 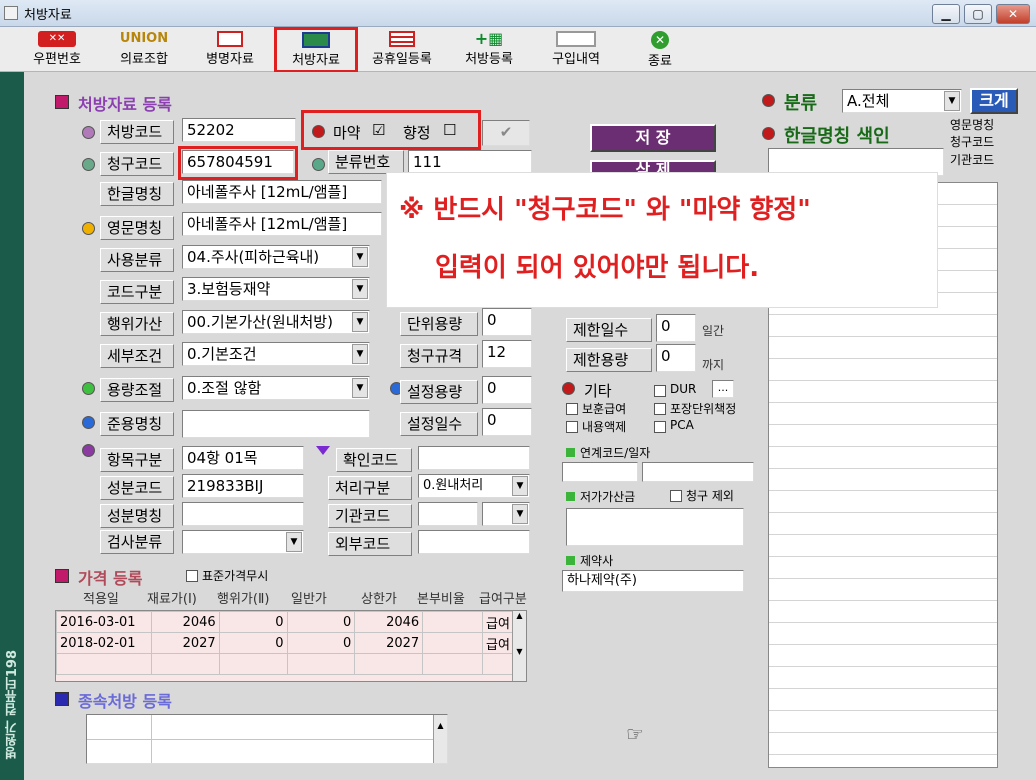 I want to click on minimize-button: ▁, so click(x=946, y=14).